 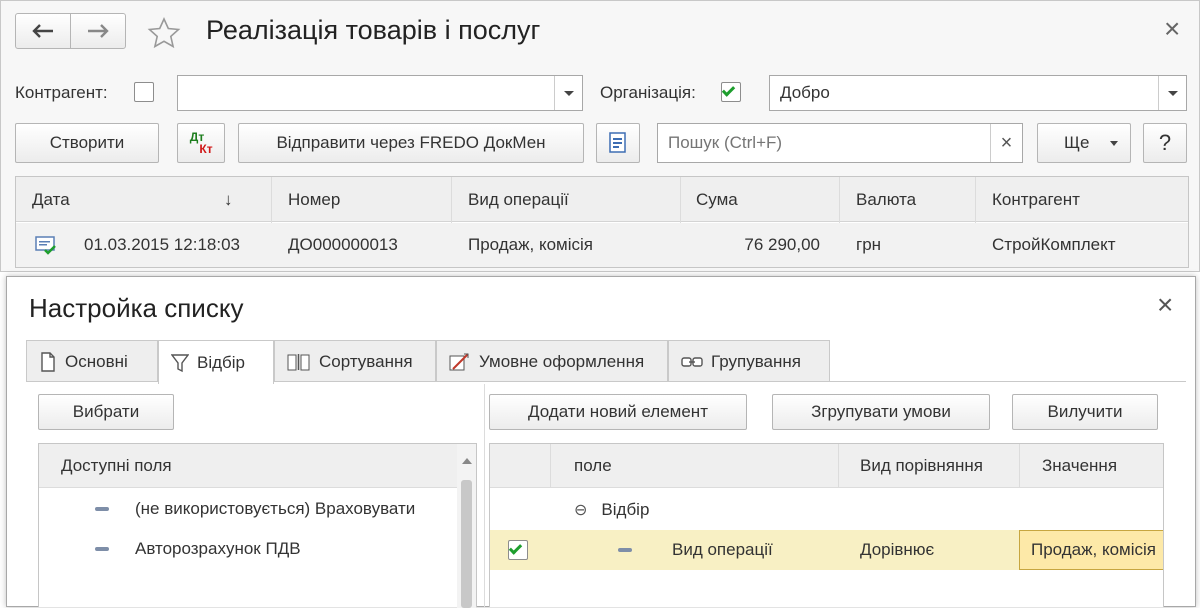 What do you see at coordinates (978, 93) in the screenshot?
I see `organization-field: Добро` at bounding box center [978, 93].